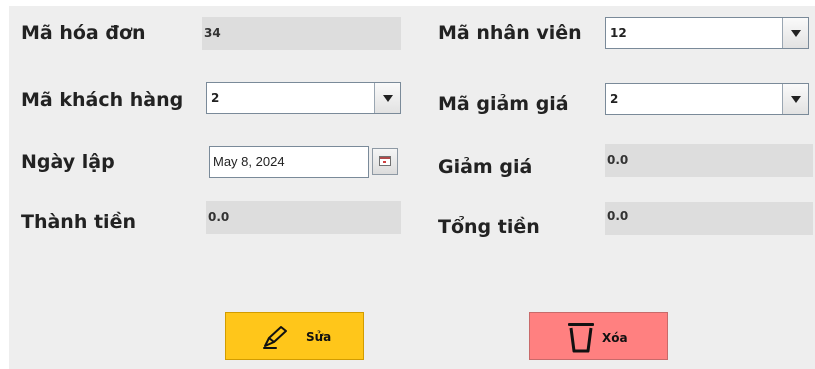 The width and height of the screenshot is (815, 369). I want to click on date-picker-button, so click(385, 161).